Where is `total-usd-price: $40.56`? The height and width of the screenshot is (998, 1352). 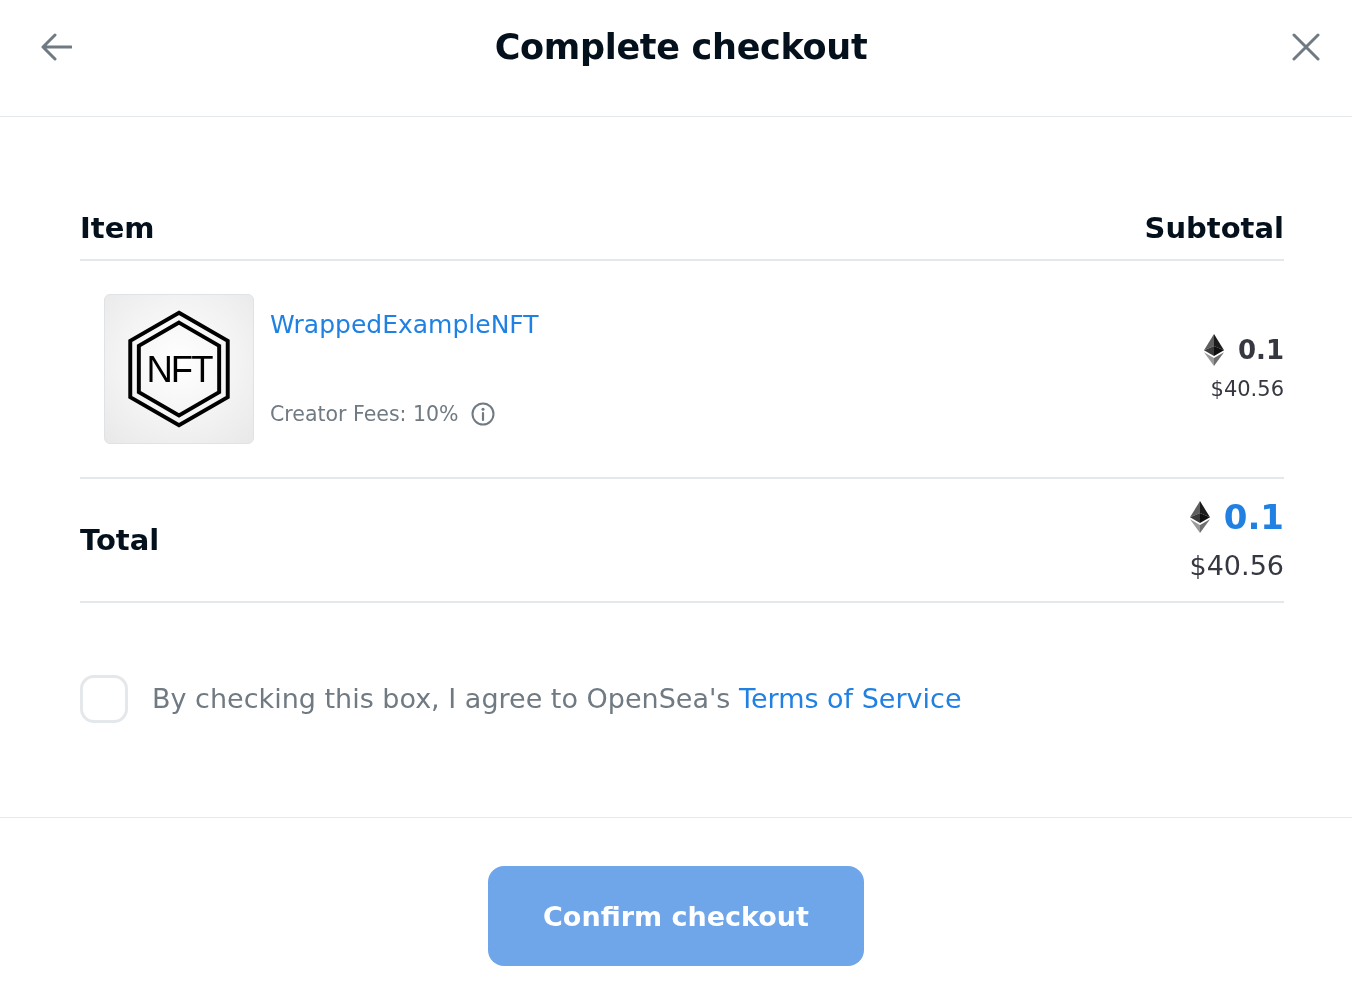
total-usd-price: $40.56 is located at coordinates (1236, 566).